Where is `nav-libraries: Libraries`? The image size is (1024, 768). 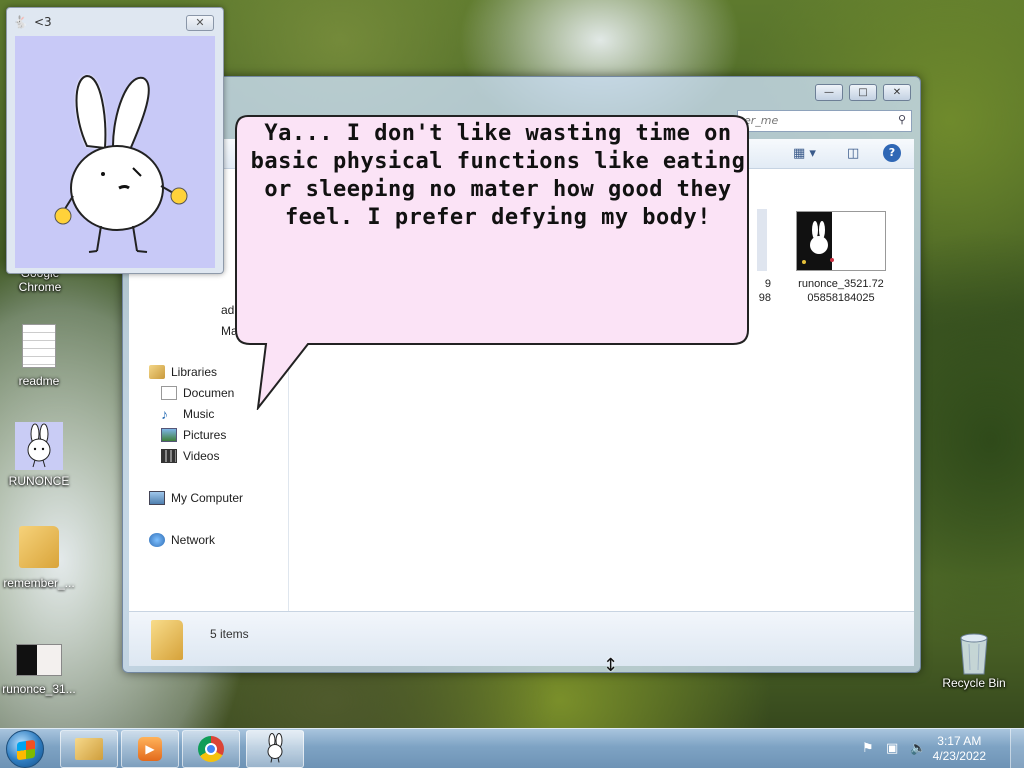 nav-libraries: Libraries is located at coordinates (183, 372).